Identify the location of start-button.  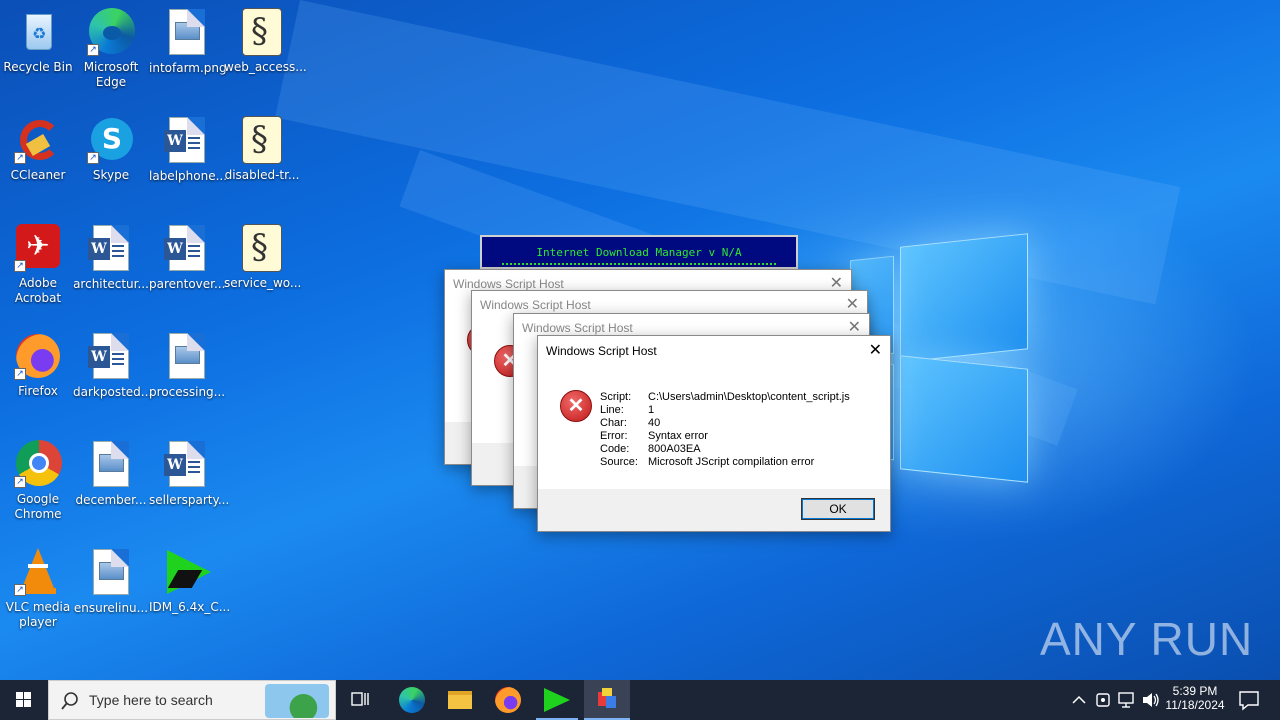
(24, 700).